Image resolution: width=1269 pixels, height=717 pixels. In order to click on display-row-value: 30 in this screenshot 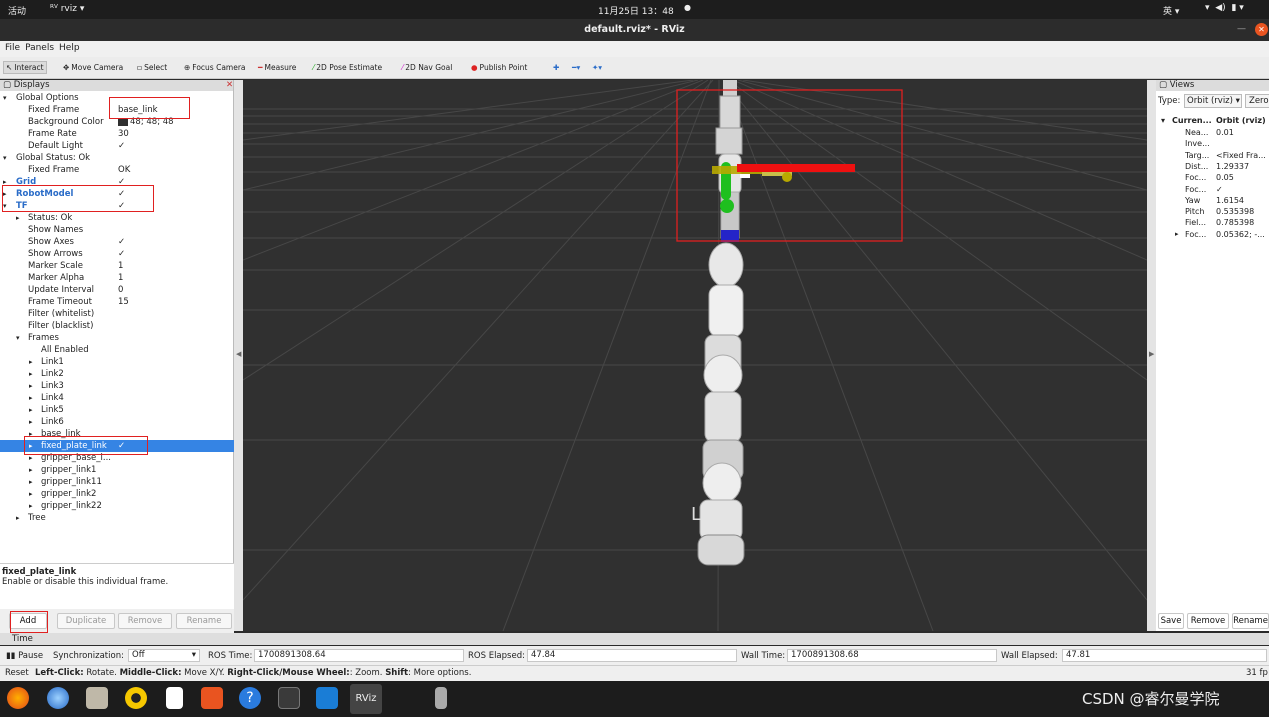, I will do `click(123, 134)`.